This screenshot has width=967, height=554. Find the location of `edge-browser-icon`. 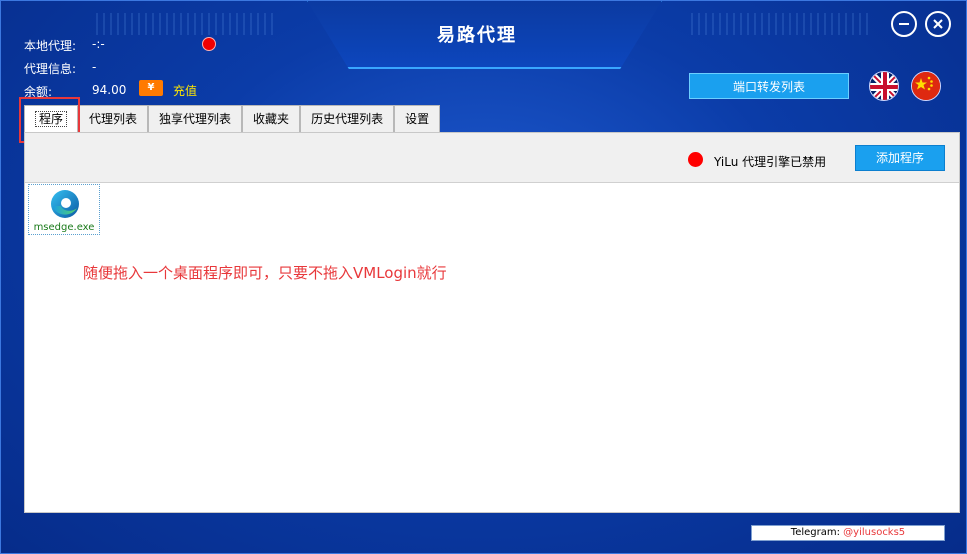

edge-browser-icon is located at coordinates (65, 204).